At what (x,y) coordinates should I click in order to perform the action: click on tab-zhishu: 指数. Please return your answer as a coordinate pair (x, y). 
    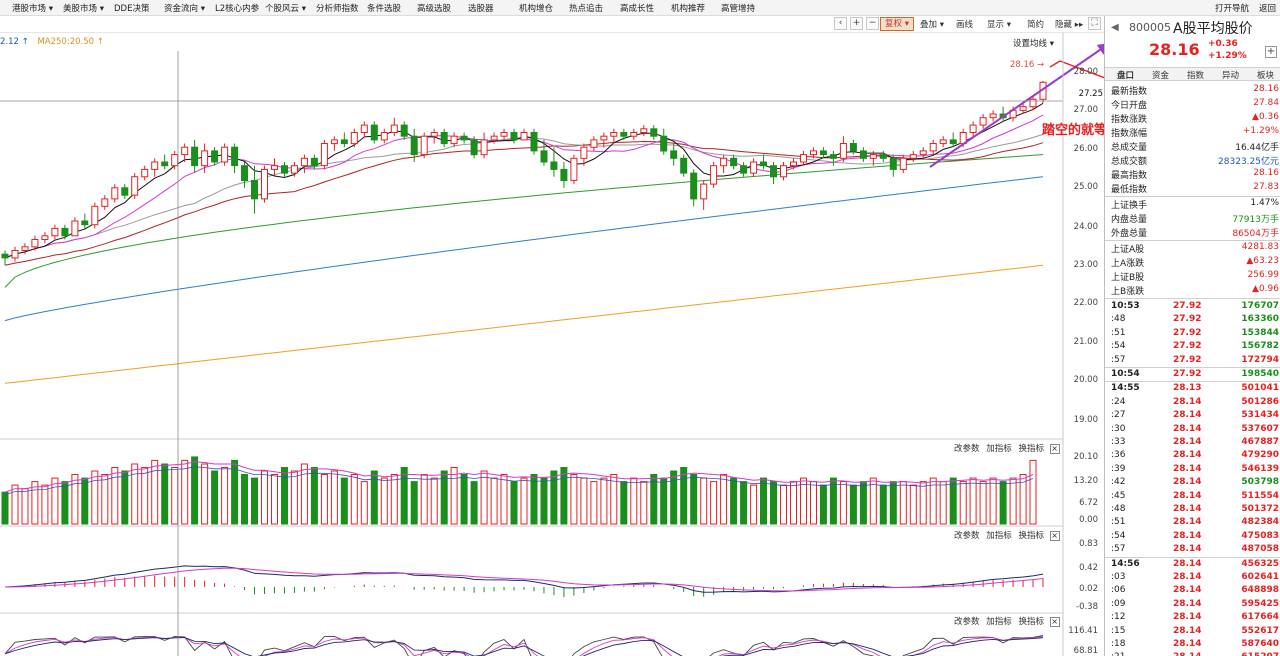
    Looking at the image, I should click on (1195, 75).